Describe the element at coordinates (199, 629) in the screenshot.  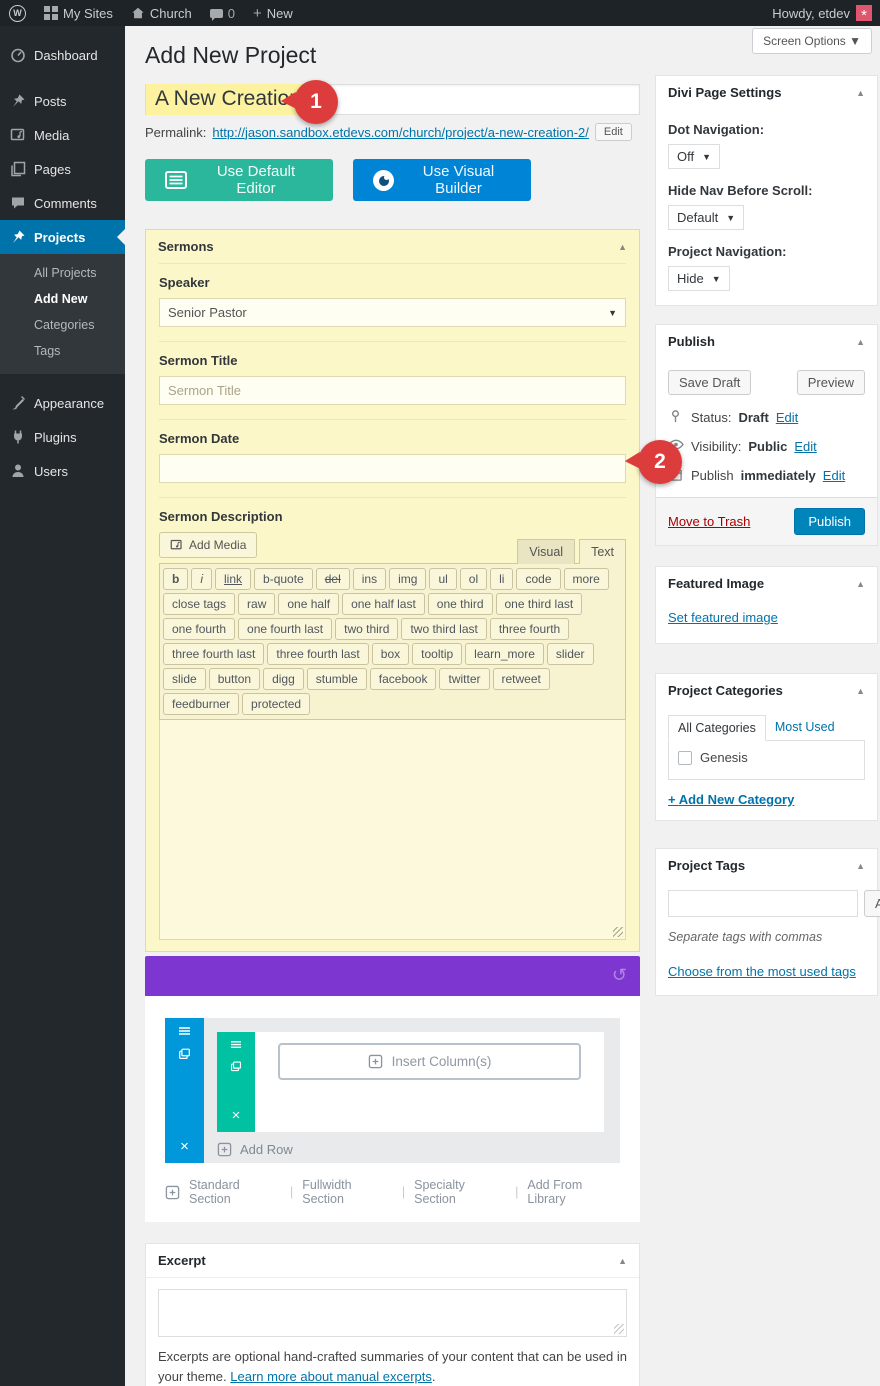
I see `quicktag-button: one fourth` at that location.